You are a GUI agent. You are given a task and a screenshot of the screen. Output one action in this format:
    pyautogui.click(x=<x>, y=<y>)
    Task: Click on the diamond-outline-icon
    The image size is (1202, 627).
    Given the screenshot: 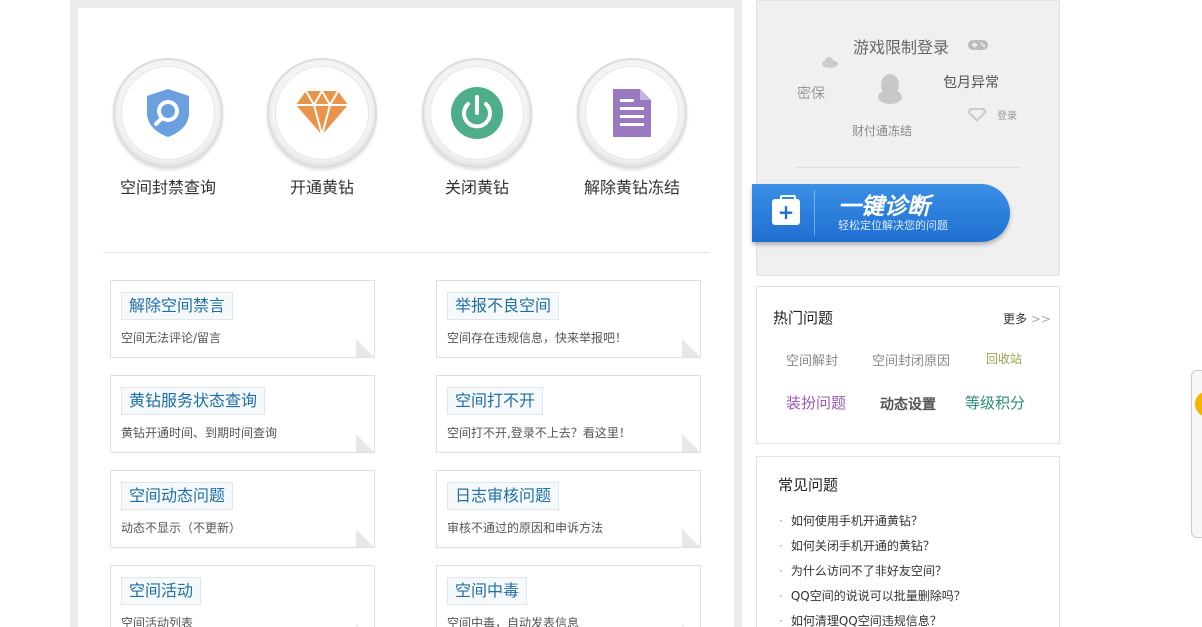 What is the action you would take?
    pyautogui.click(x=977, y=117)
    